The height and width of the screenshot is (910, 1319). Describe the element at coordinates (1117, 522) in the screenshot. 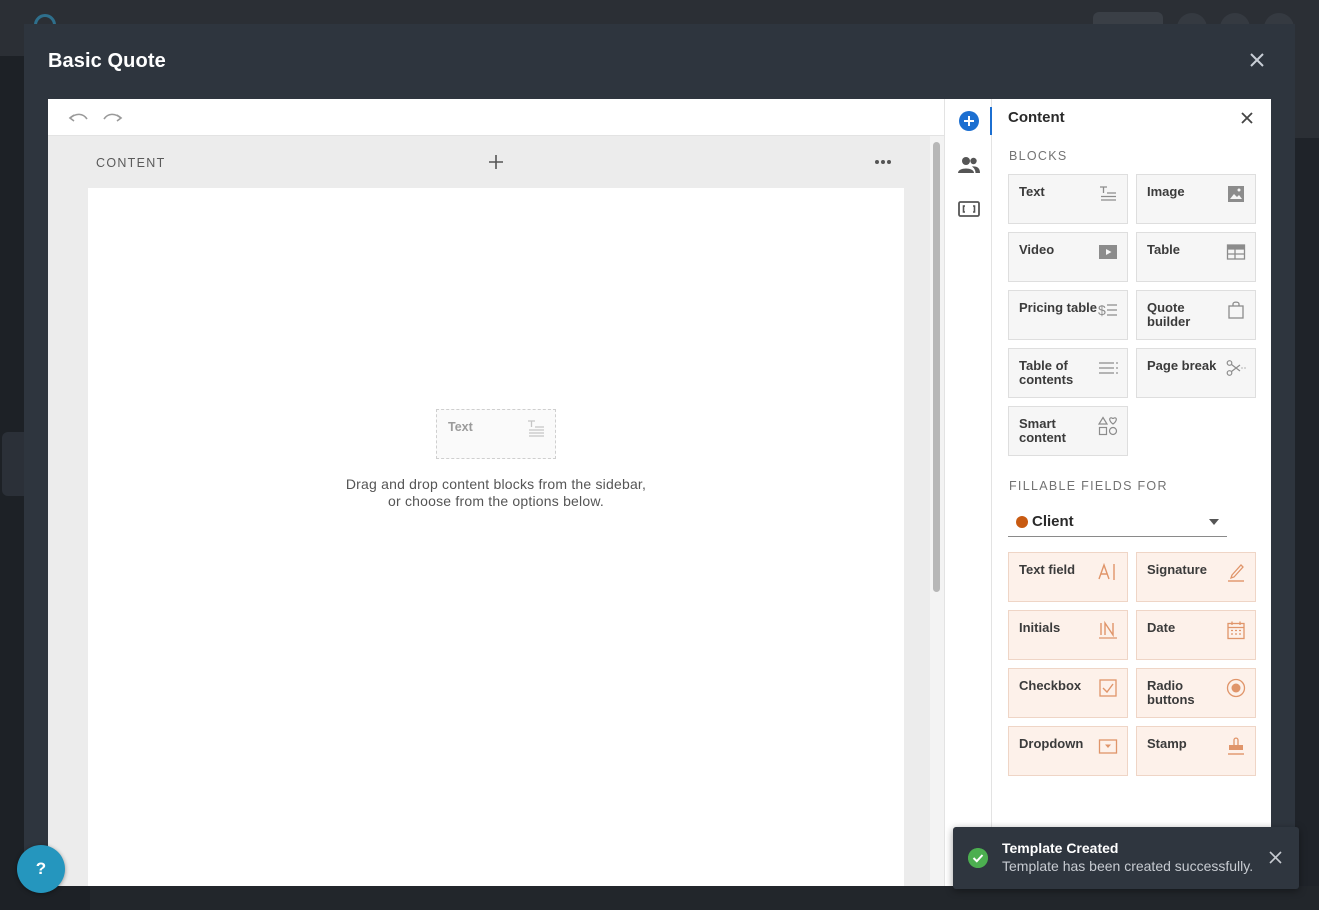

I see `party-dropdown: Client` at that location.